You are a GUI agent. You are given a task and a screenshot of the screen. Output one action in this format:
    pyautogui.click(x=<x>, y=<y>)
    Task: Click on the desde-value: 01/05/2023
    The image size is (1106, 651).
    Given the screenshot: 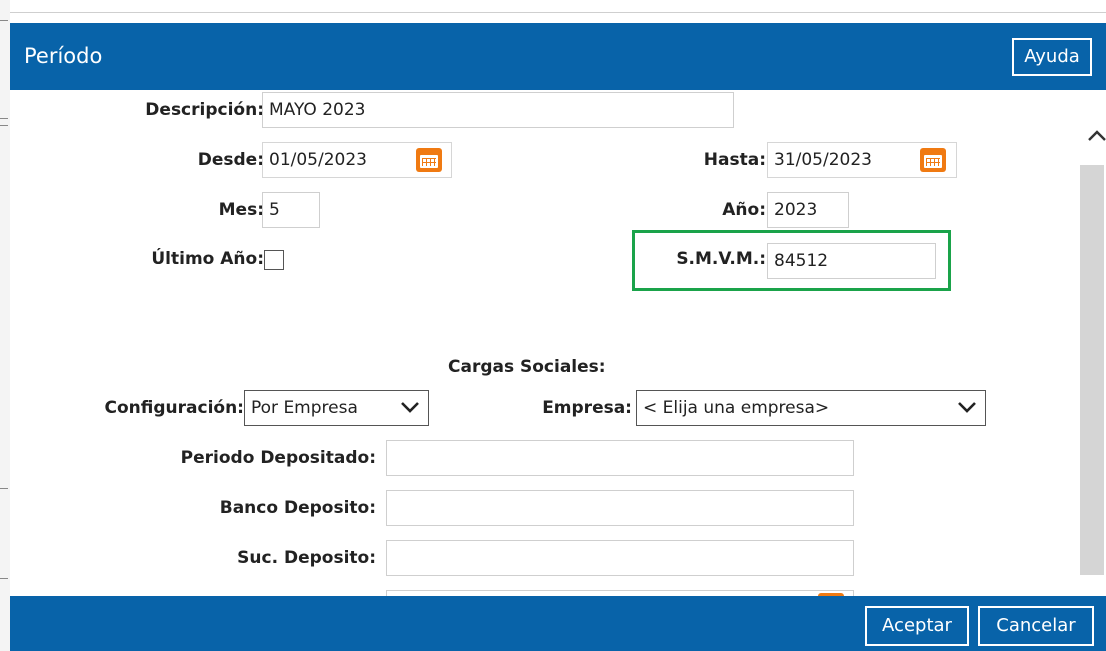 What is the action you would take?
    pyautogui.click(x=318, y=160)
    